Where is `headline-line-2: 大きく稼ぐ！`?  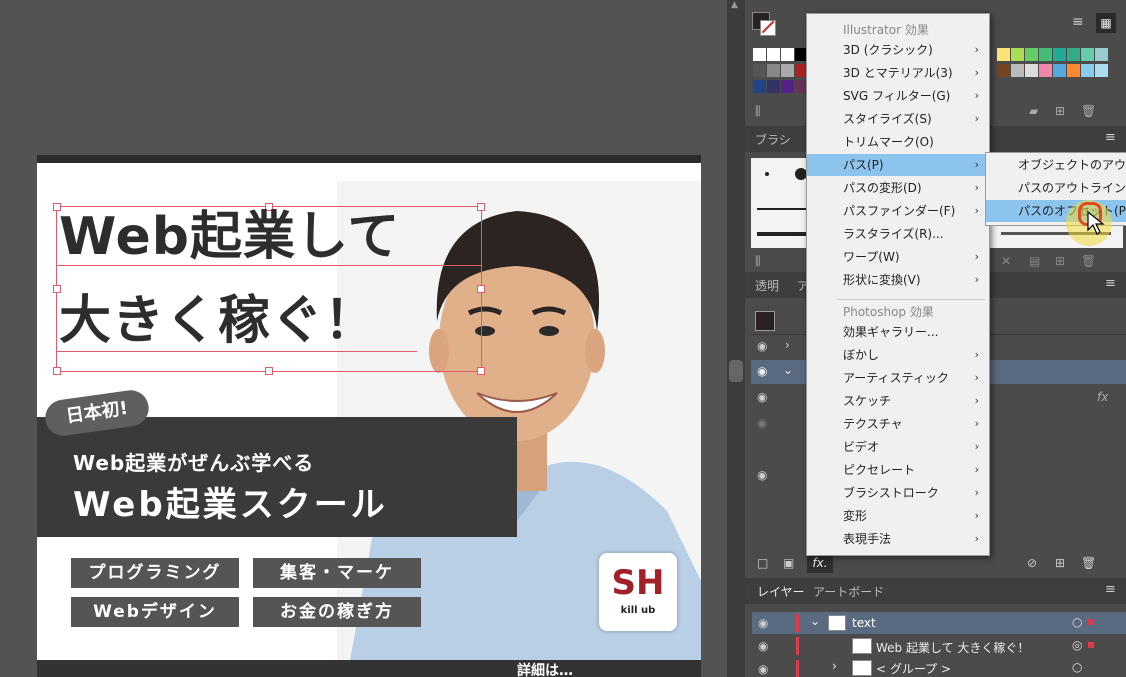 headline-line-2: 大きく稼ぐ！ is located at coordinates (218, 321).